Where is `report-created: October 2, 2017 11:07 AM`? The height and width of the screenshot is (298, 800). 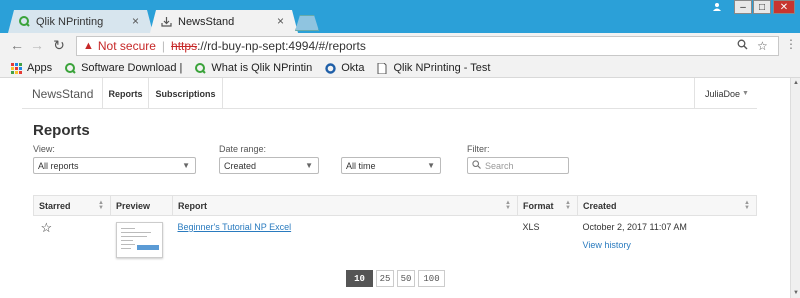
report-created: October 2, 2017 11:07 AM is located at coordinates (634, 227).